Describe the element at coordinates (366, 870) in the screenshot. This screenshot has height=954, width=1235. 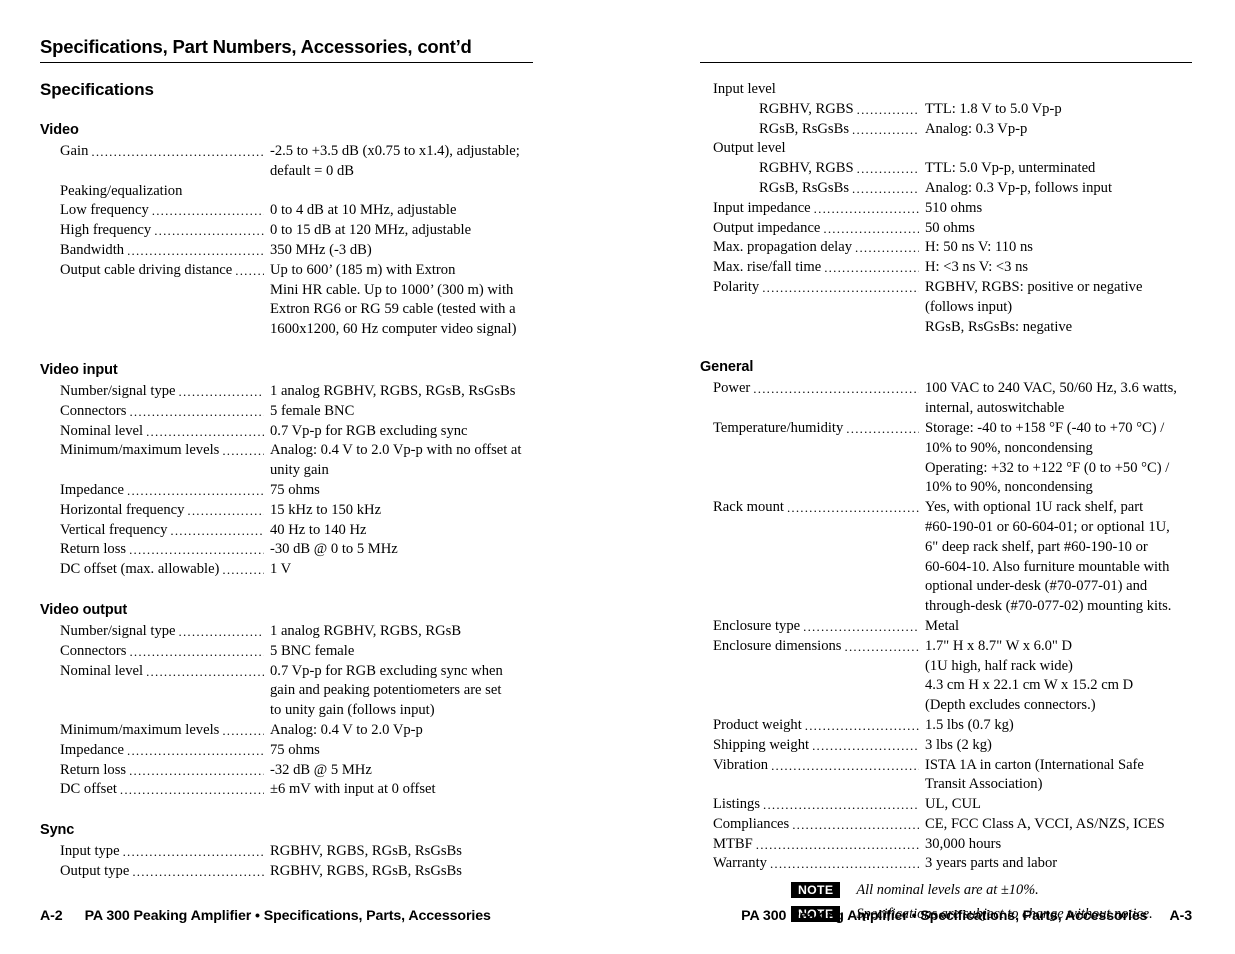
I see `spec-value: RGBHV, RGBS, RGsB, RsGsBs` at that location.